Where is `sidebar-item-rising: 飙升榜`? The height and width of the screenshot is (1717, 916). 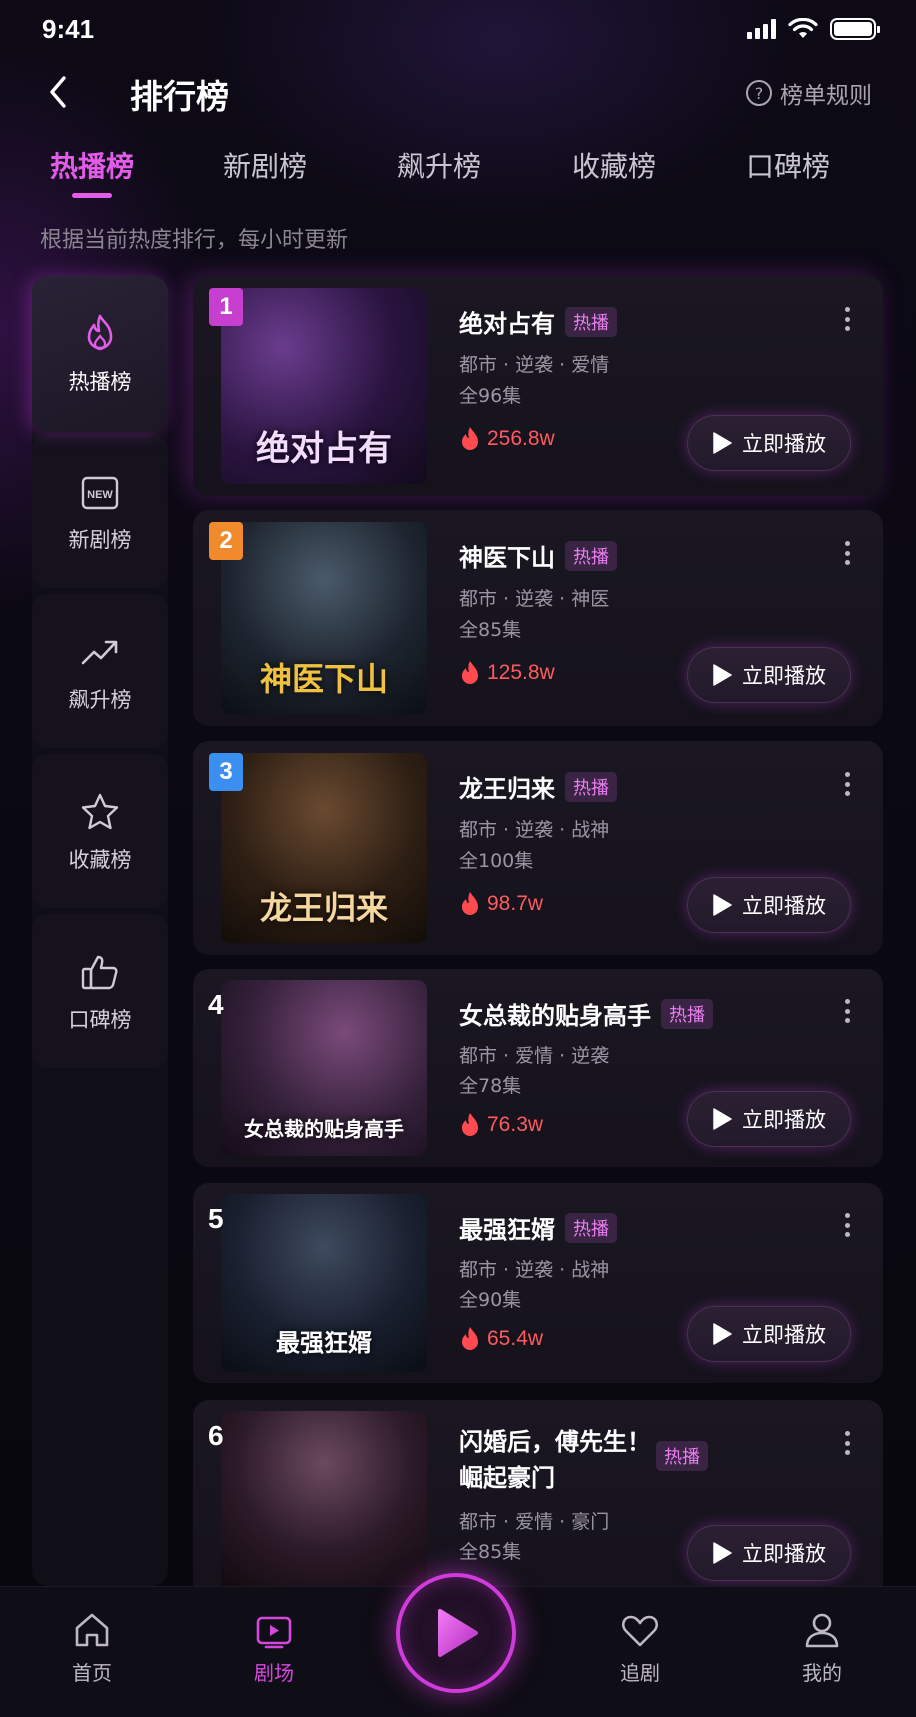
sidebar-item-rising: 飙升榜 is located at coordinates (100, 672).